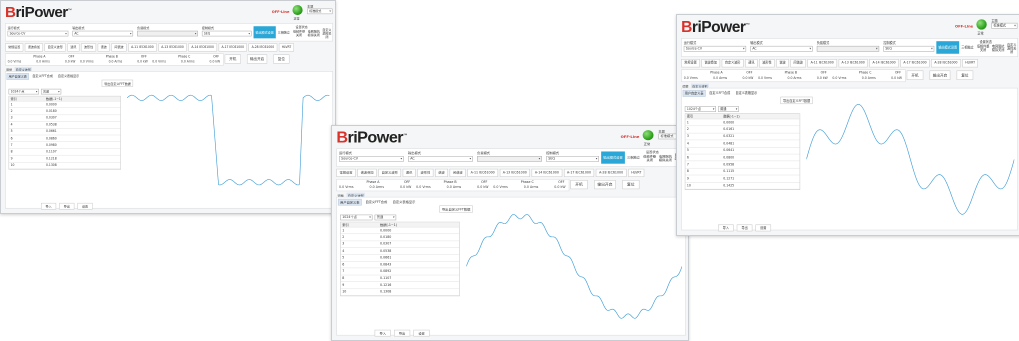 The height and width of the screenshot is (341, 1019). I want to click on table-row: 10 0.1425, so click(742, 186).